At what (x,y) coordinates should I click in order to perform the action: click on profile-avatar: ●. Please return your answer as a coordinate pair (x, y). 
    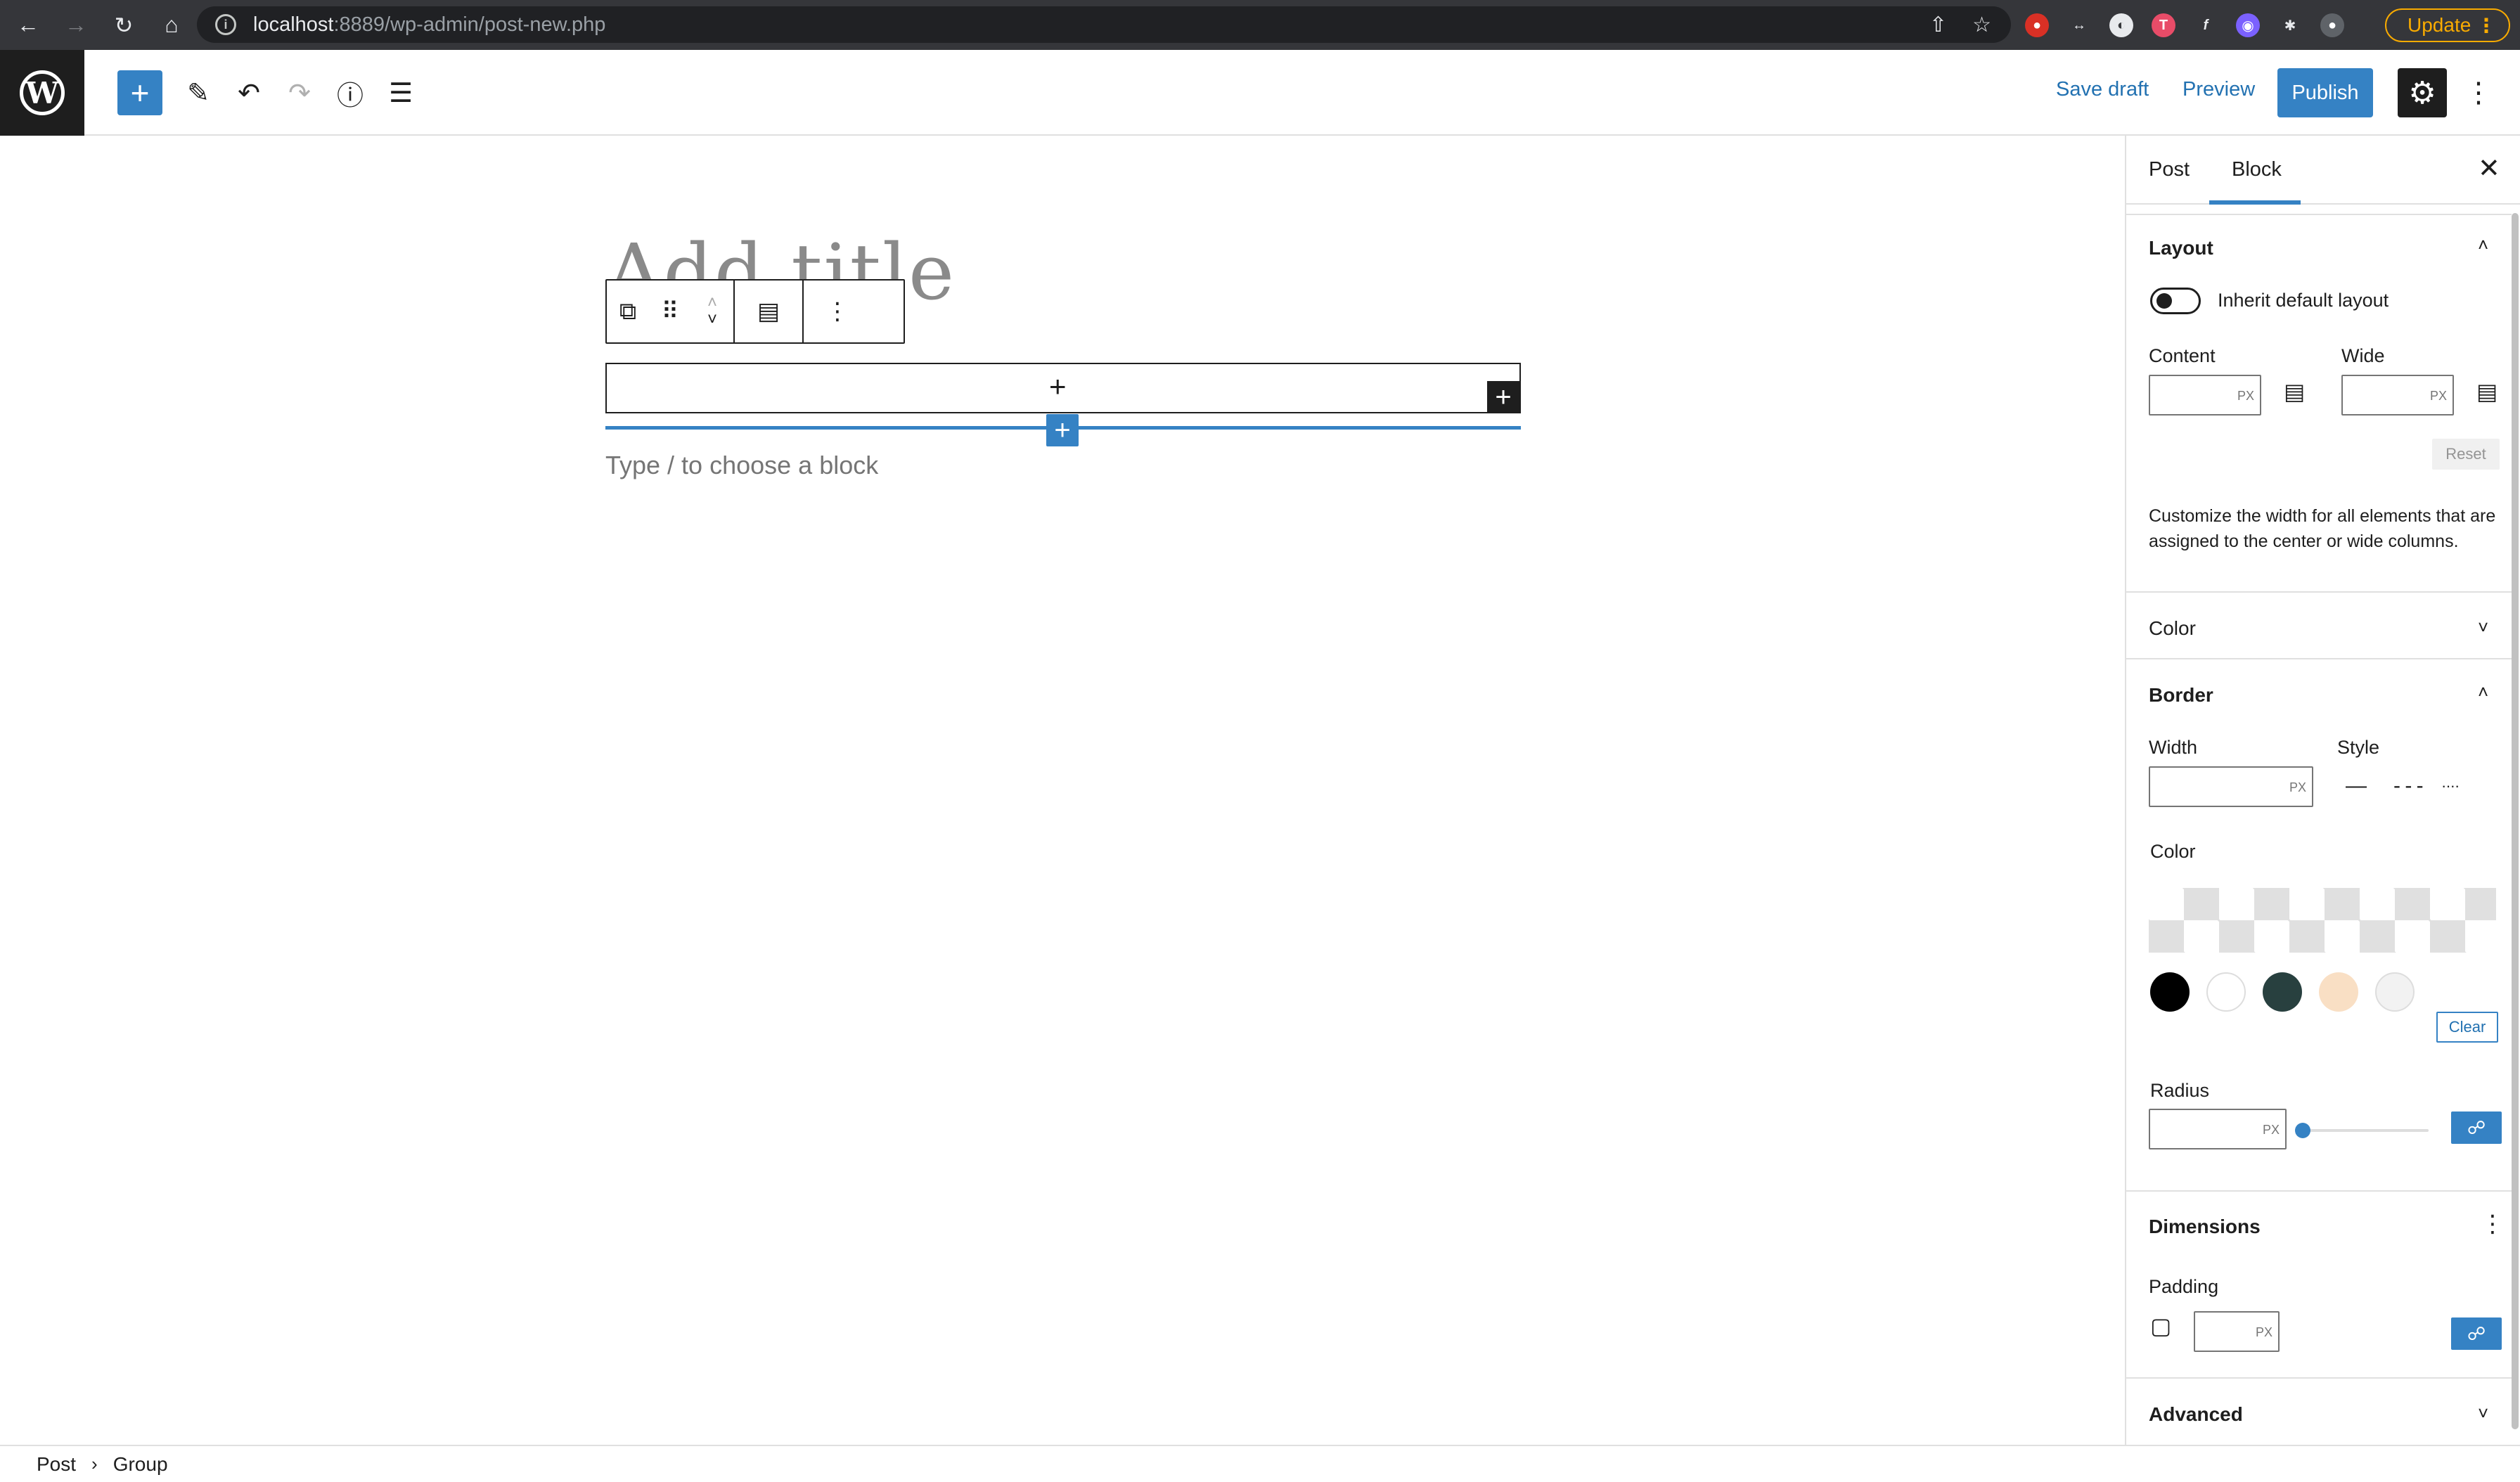
    Looking at the image, I should click on (2332, 25).